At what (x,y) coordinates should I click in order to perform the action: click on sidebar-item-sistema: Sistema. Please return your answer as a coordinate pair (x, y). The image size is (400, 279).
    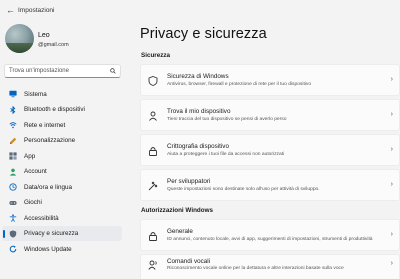
    Looking at the image, I should click on (62, 94).